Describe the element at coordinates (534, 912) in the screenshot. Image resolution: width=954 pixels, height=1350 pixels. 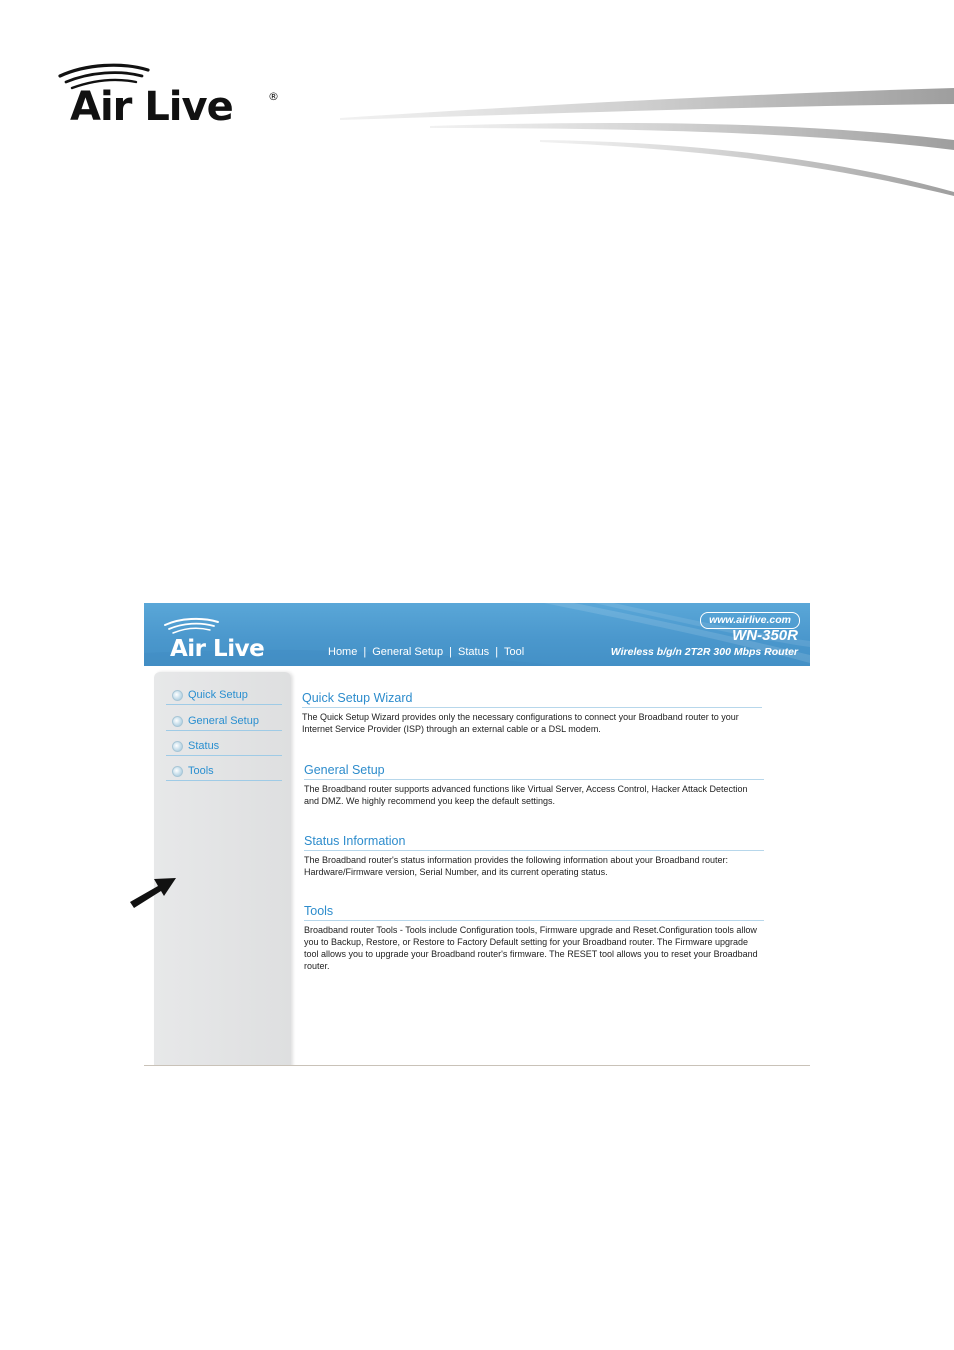
I see `section-title: Tools` at that location.